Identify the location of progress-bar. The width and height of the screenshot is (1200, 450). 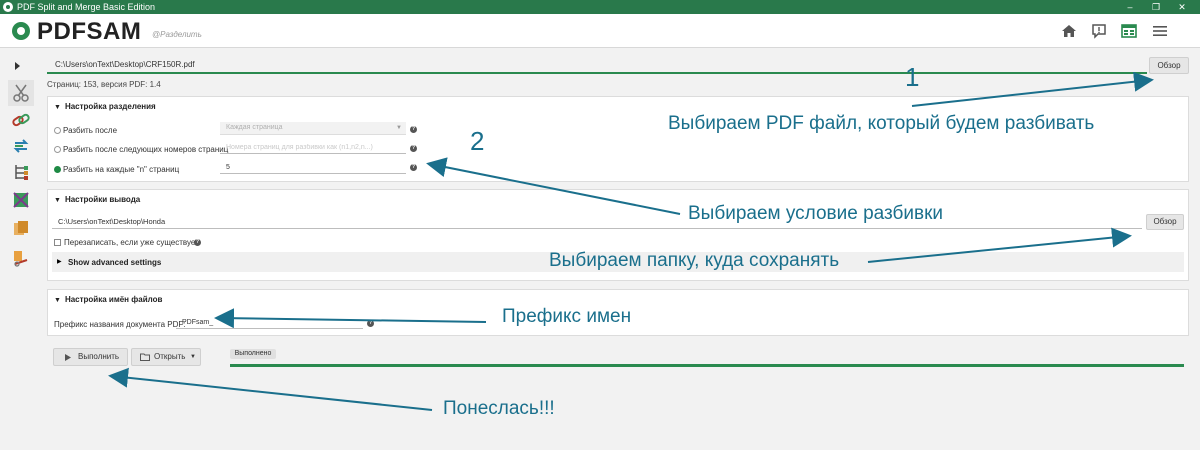
(707, 365).